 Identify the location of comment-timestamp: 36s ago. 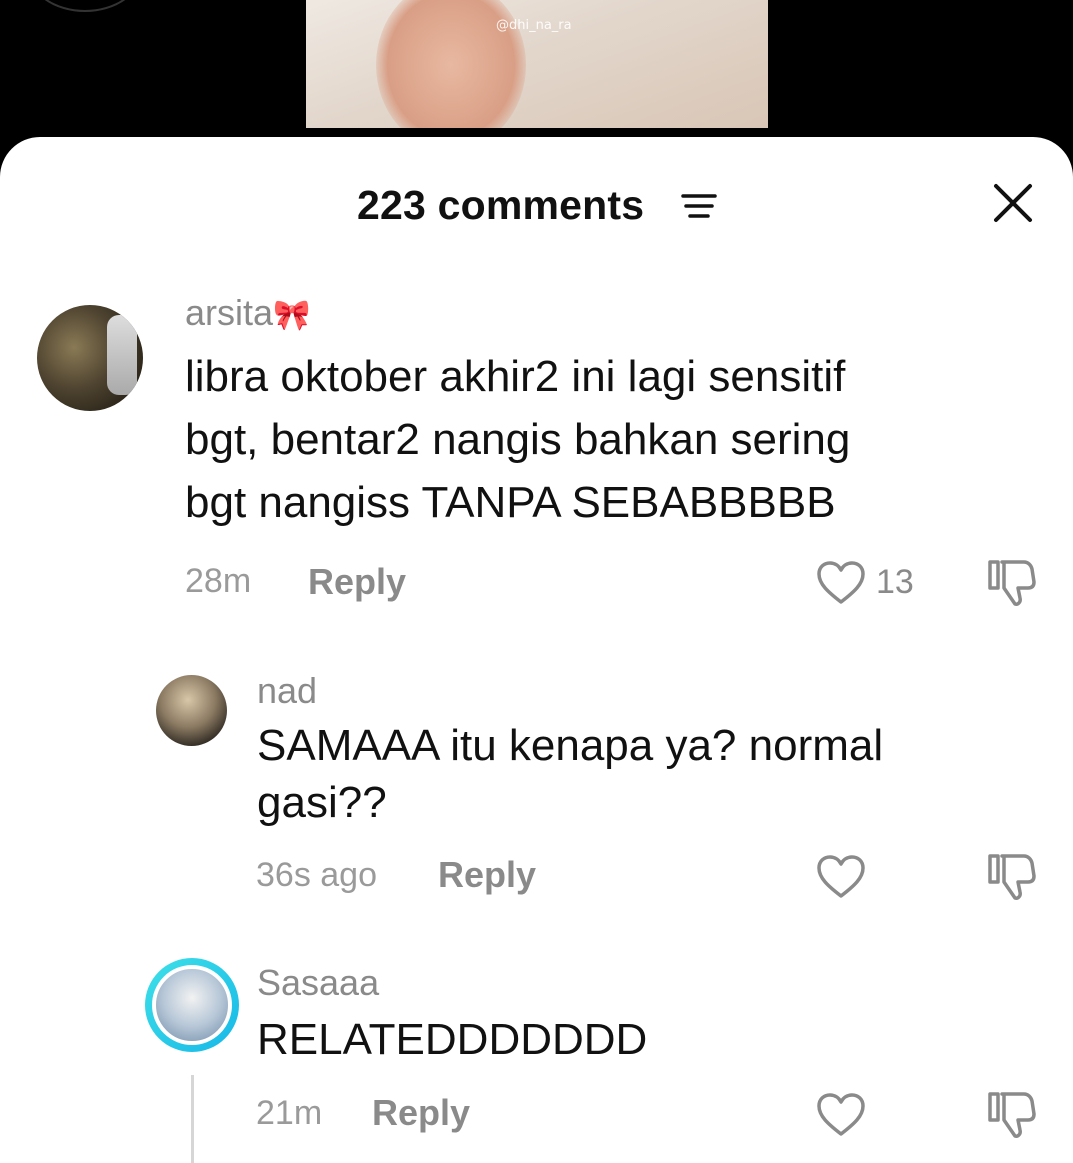
(316, 875).